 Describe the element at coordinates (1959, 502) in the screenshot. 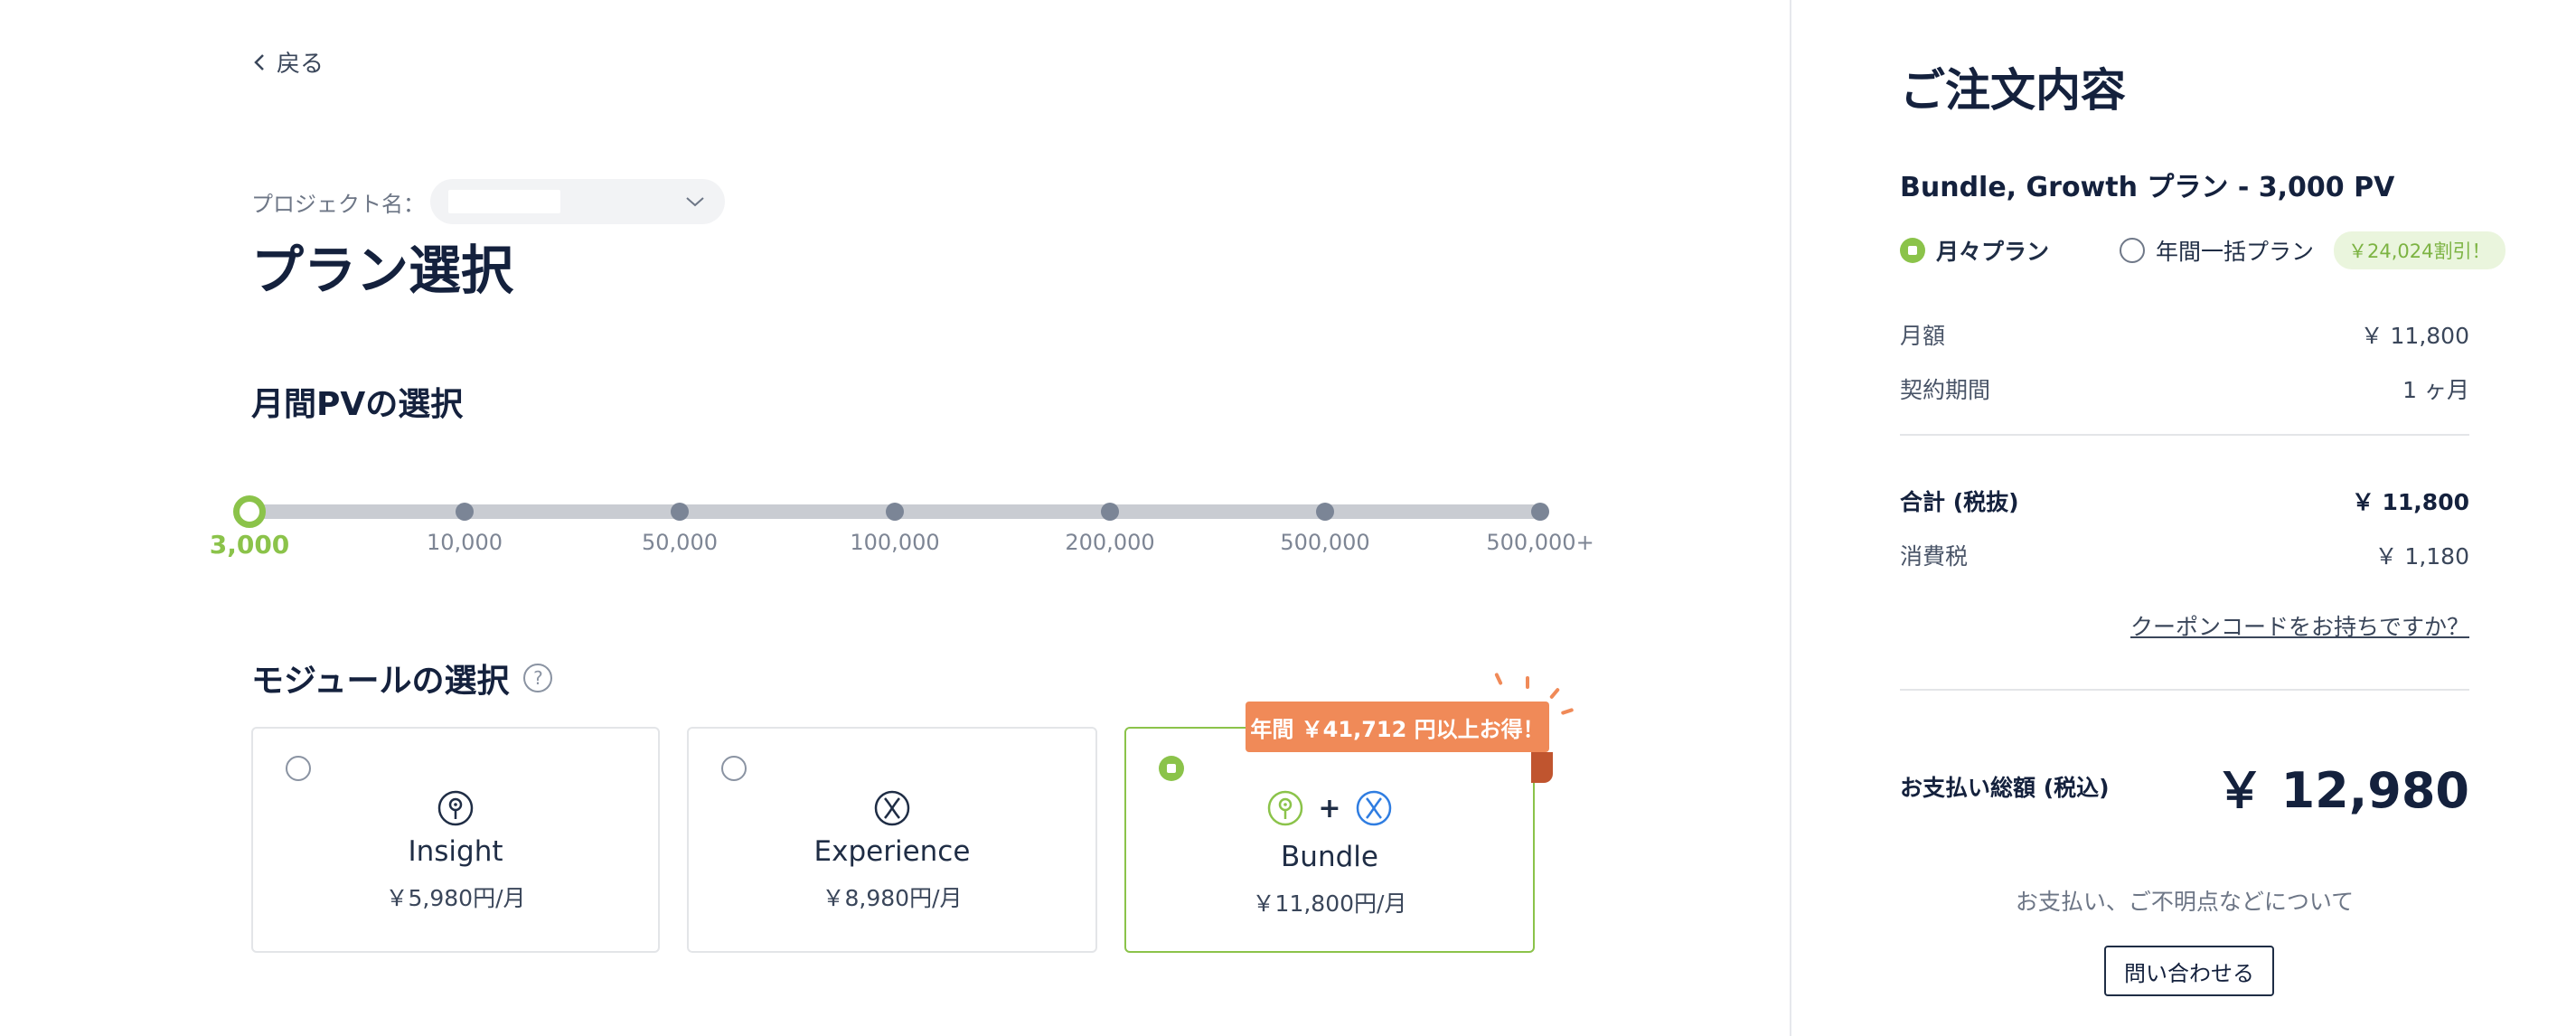

I see `subtotal-label: 合計 (税抜)` at that location.